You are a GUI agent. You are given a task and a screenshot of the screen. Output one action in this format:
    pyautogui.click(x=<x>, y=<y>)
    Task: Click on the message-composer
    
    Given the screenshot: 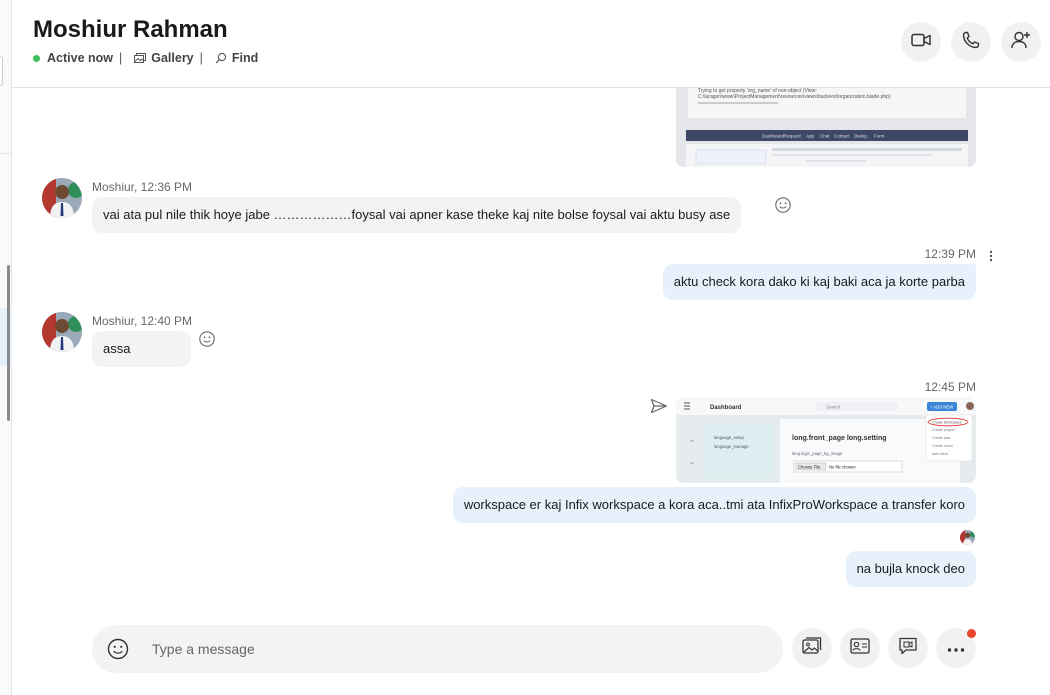 What is the action you would take?
    pyautogui.click(x=437, y=649)
    